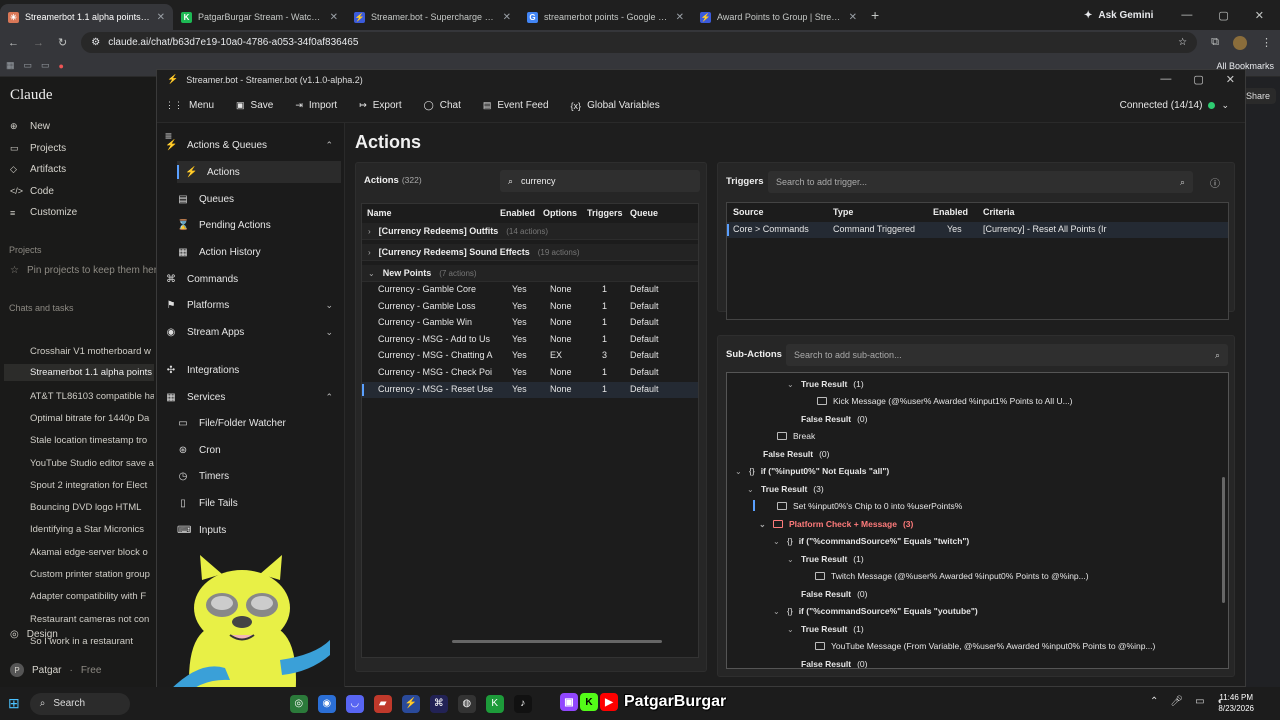 The height and width of the screenshot is (720, 1280). Describe the element at coordinates (259, 252) in the screenshot. I see `nav-item-action-history: ▦ Action History` at that location.